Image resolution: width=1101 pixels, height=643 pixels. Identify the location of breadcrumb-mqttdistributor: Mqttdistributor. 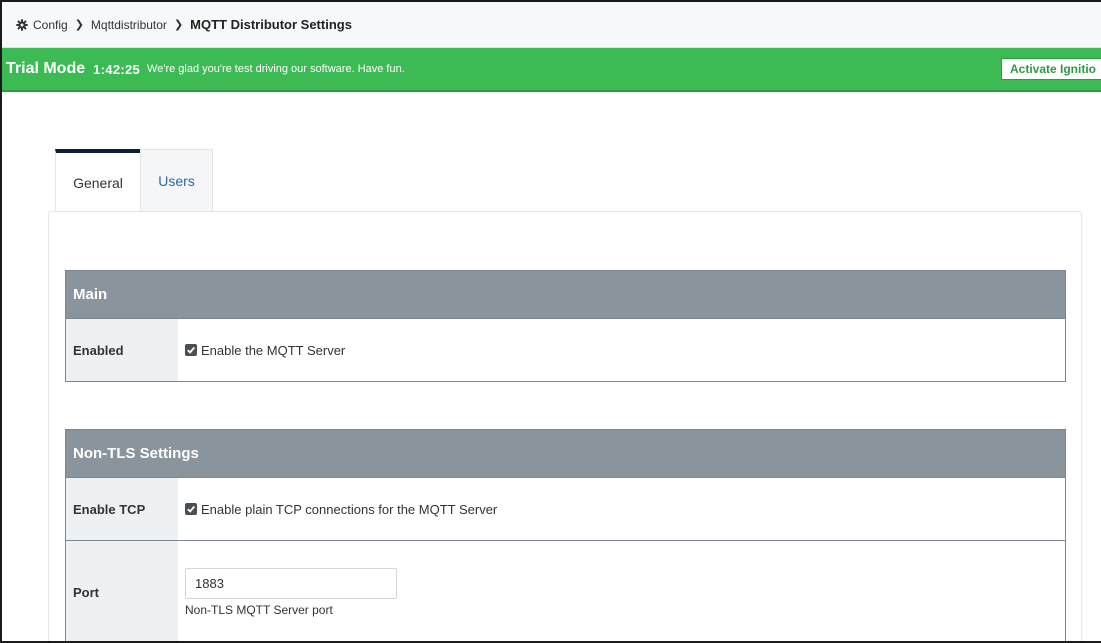
(129, 25).